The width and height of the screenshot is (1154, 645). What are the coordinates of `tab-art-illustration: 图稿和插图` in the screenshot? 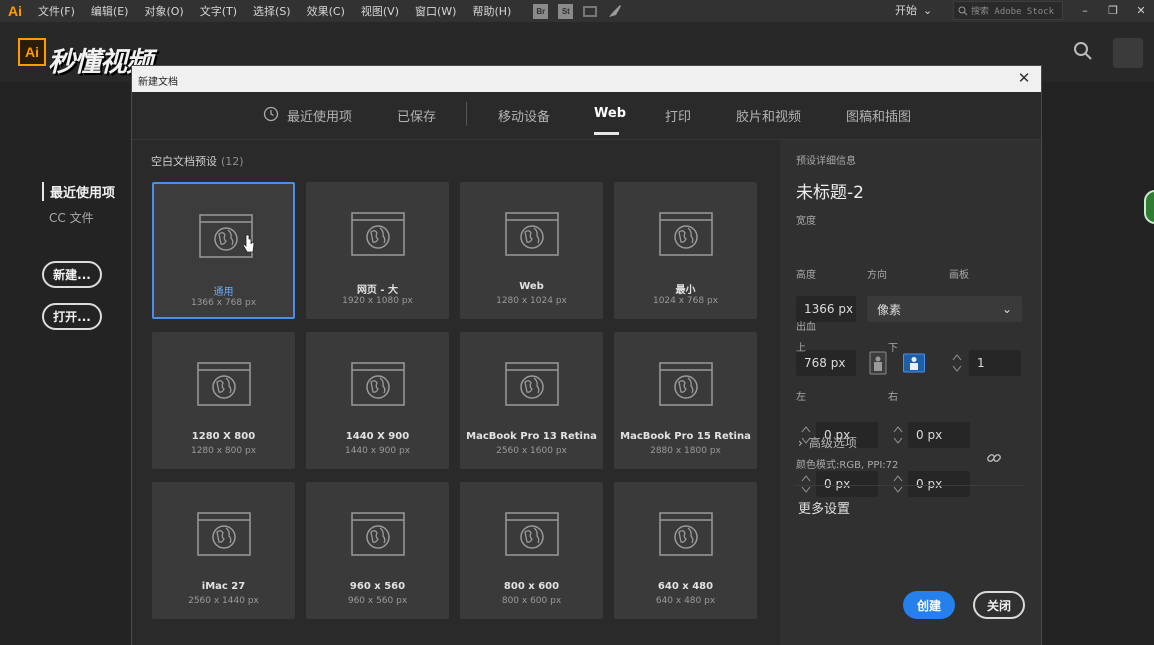 It's located at (878, 115).